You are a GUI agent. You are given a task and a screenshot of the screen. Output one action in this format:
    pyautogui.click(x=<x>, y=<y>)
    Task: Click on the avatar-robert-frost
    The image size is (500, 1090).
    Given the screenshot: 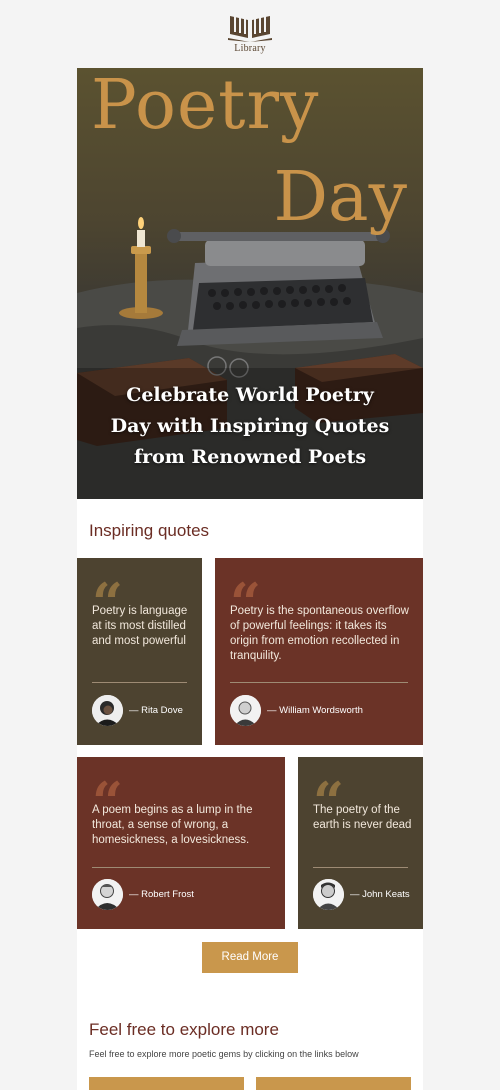 What is the action you would take?
    pyautogui.click(x=107, y=894)
    